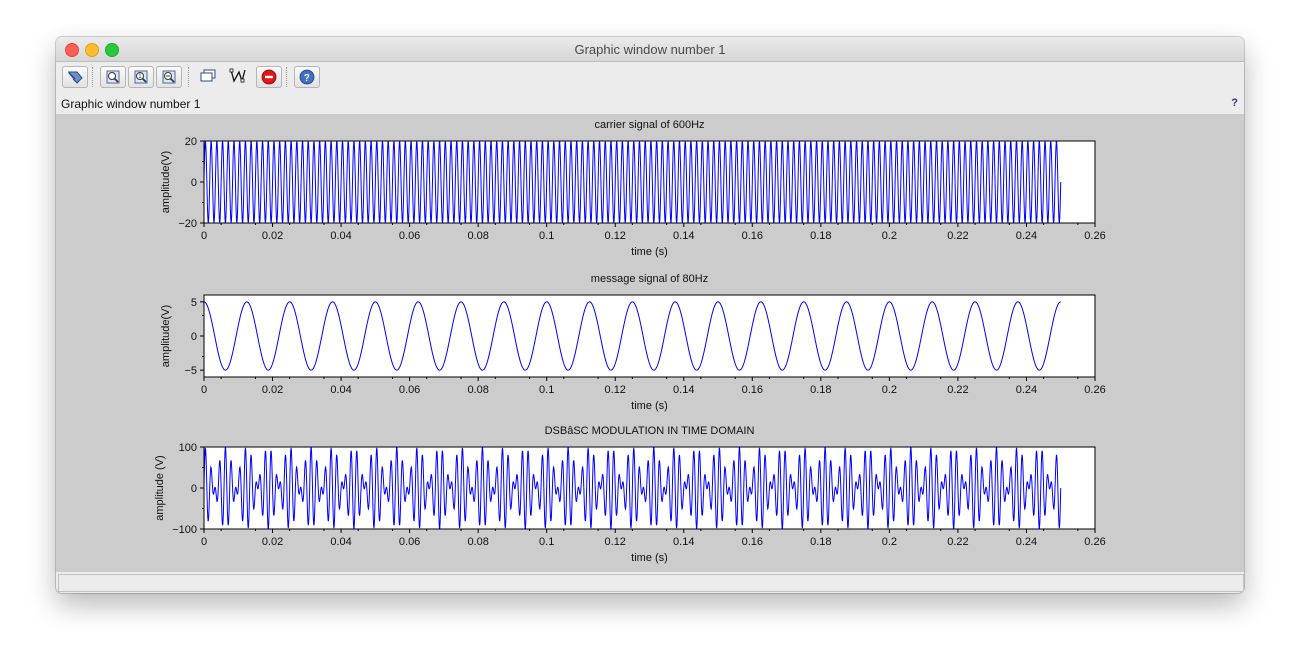 The image size is (1300, 668). I want to click on zoom-original-icon: 1, so click(141, 77).